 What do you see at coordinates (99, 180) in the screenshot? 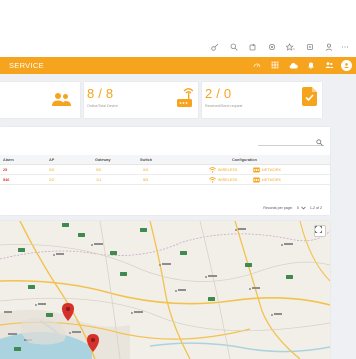
I see `gateway-count: 1/1` at bounding box center [99, 180].